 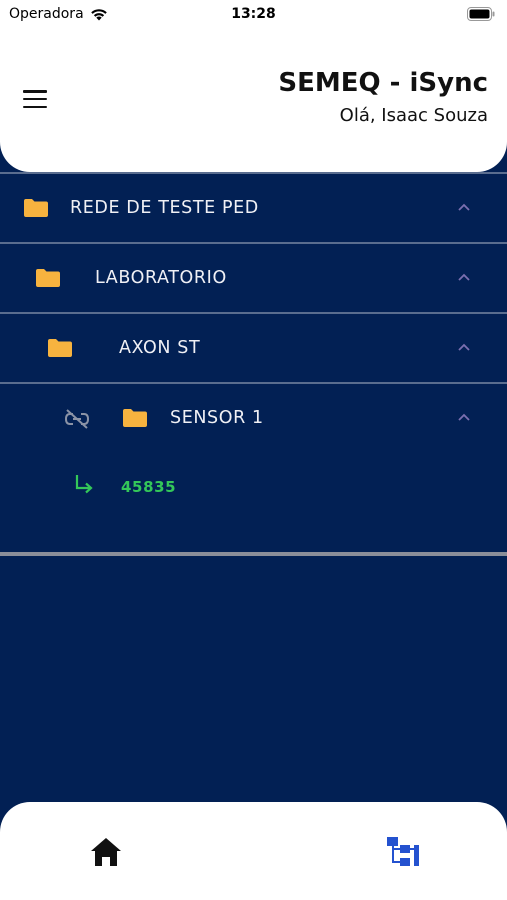 I want to click on battery-icon, so click(x=481, y=14).